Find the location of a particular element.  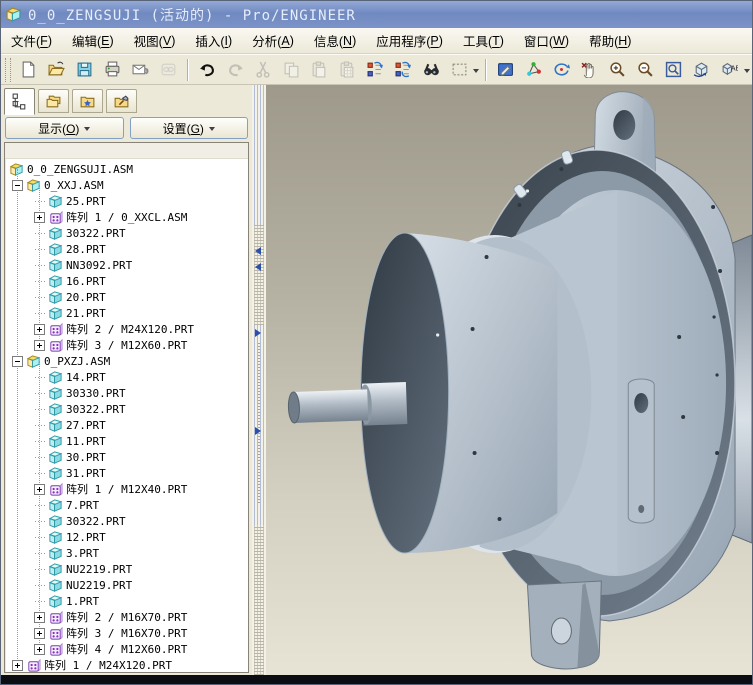

favorites-tab is located at coordinates (87, 101).